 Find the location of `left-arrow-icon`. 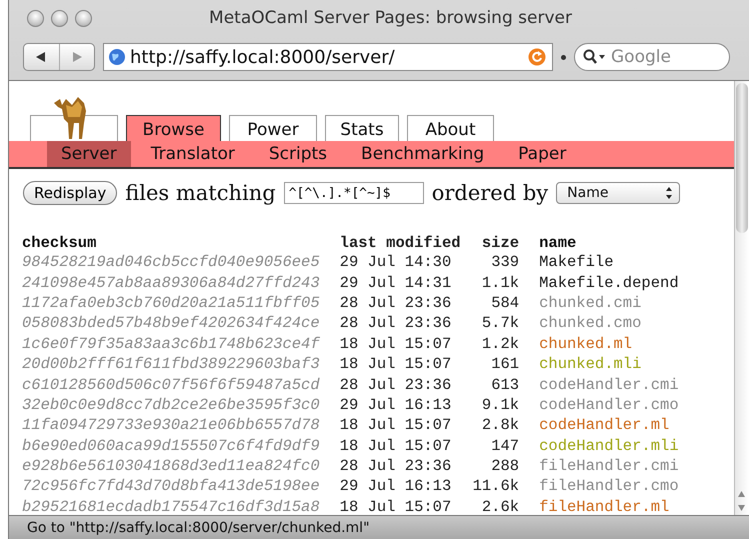

left-arrow-icon is located at coordinates (41, 57).